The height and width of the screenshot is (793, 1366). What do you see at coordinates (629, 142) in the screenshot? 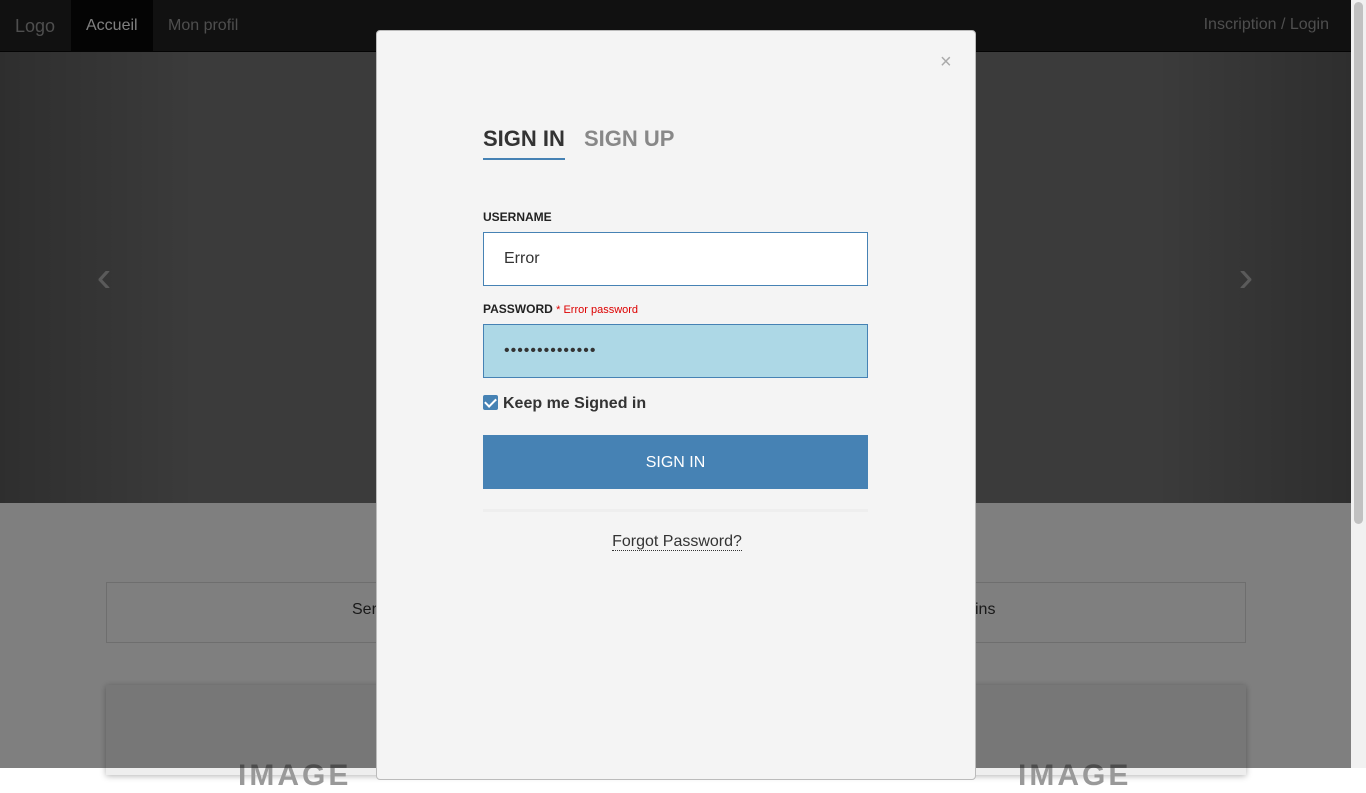
I see `tab-sign-up: SIGN UP` at bounding box center [629, 142].